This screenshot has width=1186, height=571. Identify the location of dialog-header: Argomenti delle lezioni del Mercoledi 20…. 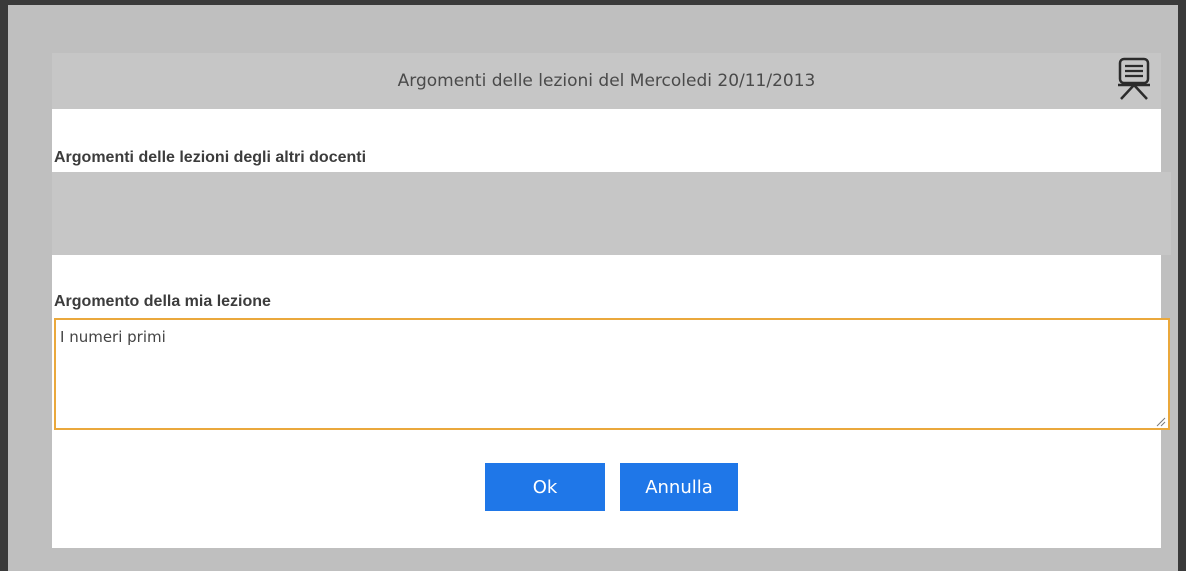
(606, 81).